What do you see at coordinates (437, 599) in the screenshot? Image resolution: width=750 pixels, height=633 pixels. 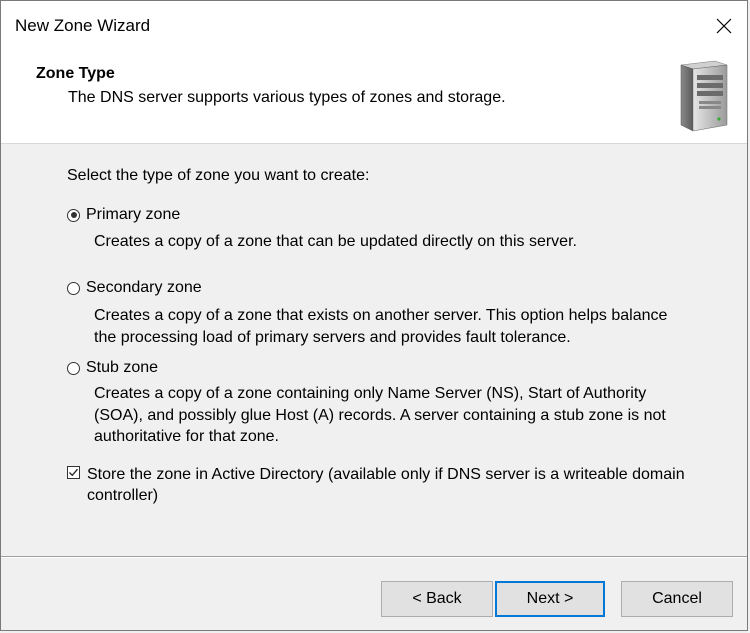 I see `back-button: < Back` at bounding box center [437, 599].